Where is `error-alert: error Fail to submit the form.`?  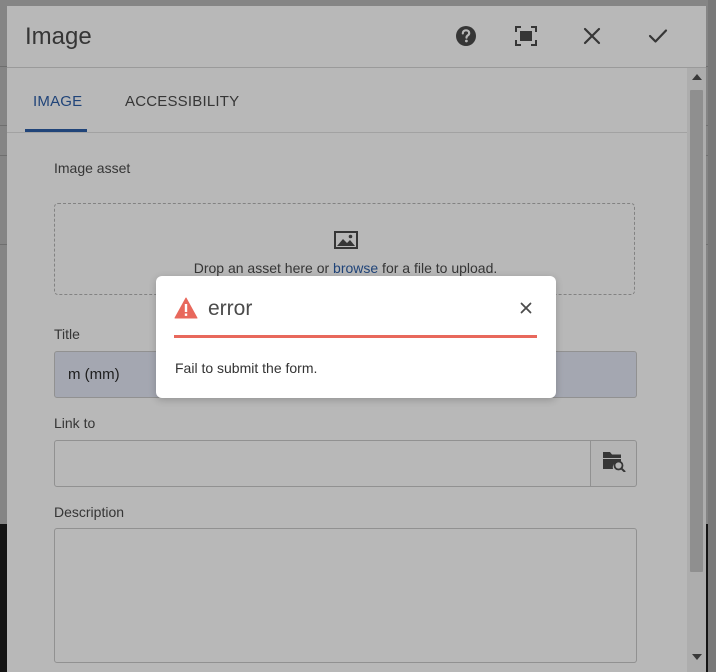
error-alert: error Fail to submit the form. is located at coordinates (356, 337).